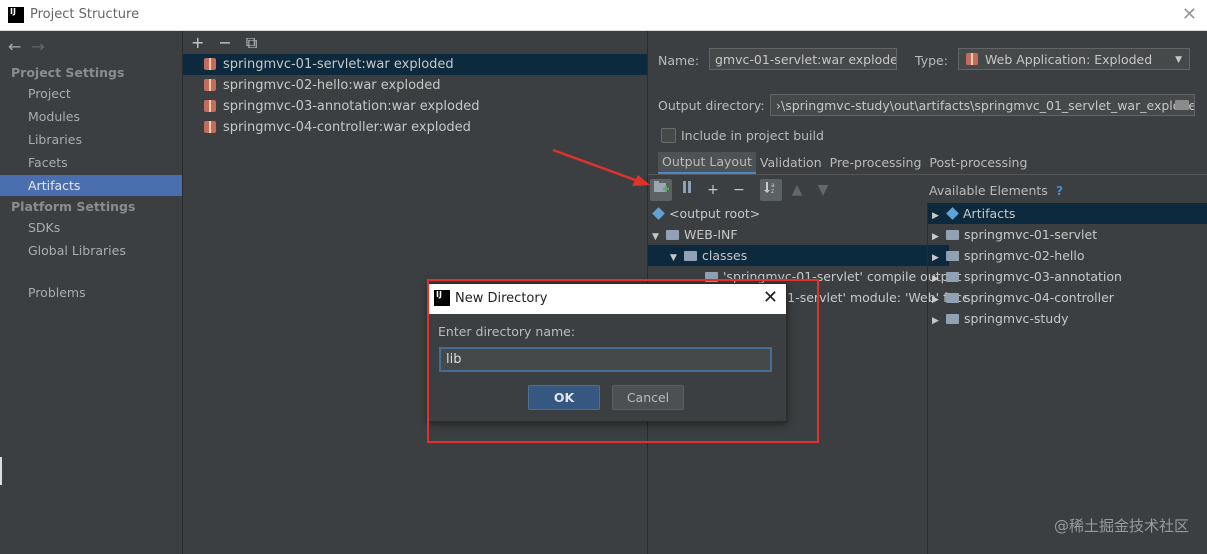  I want to click on type-select-value: Web Application: Exploded, so click(1069, 59).